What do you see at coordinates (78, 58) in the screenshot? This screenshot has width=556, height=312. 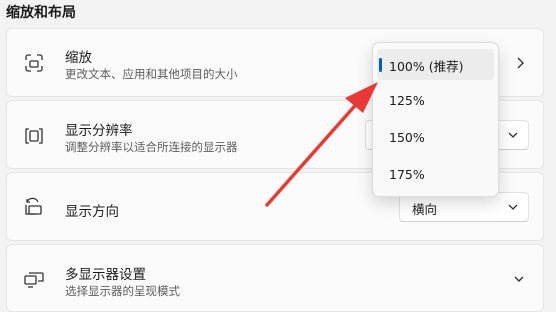 I see `scale-title: 缩放` at bounding box center [78, 58].